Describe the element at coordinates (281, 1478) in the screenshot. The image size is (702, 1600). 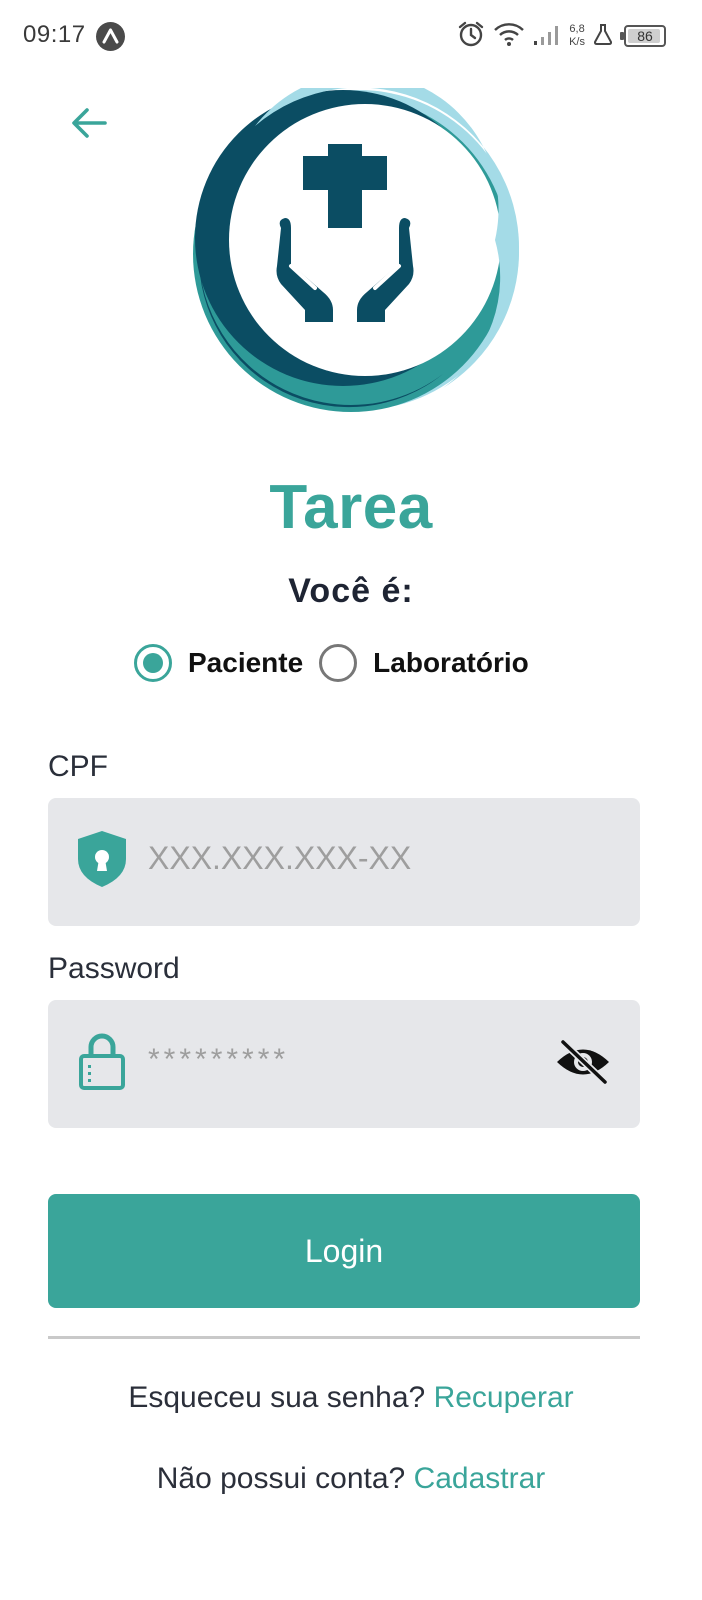
I see `signup-text: Não possui conta?` at that location.